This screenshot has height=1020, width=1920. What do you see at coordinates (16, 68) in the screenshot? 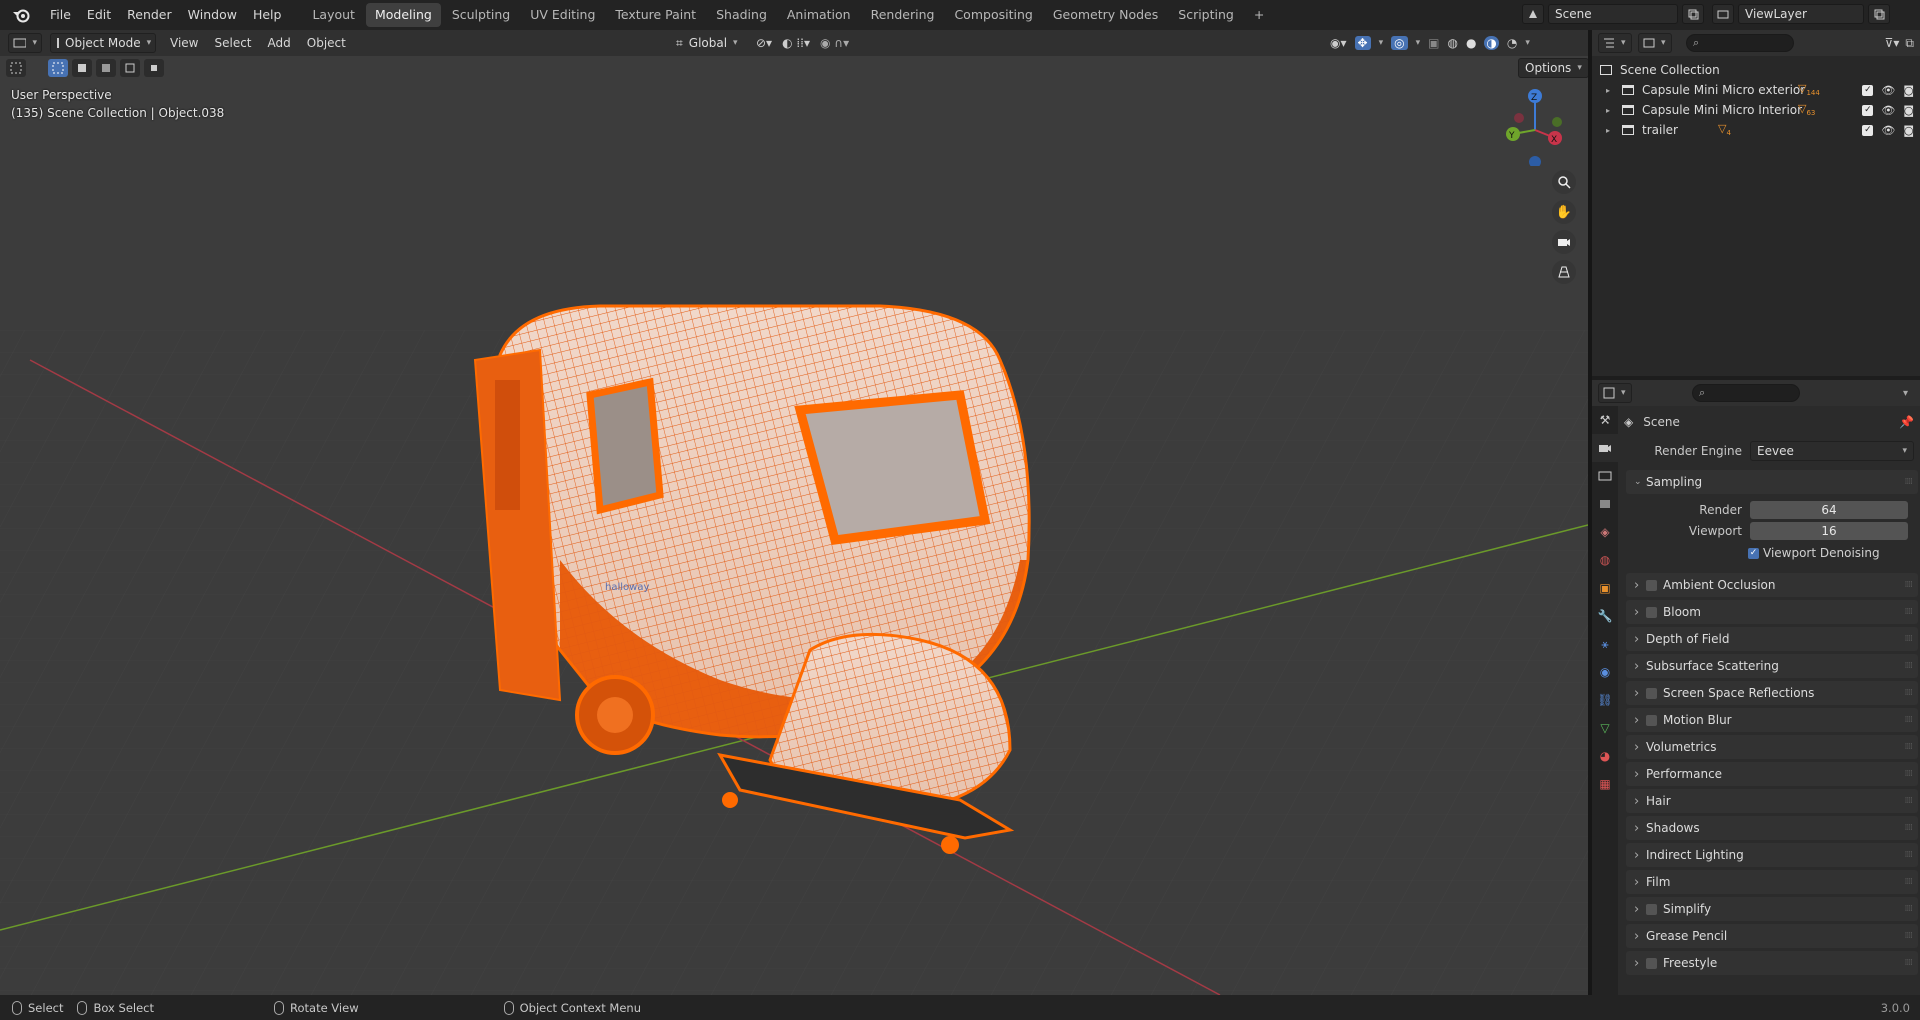
I see `select-tool-icon` at bounding box center [16, 68].